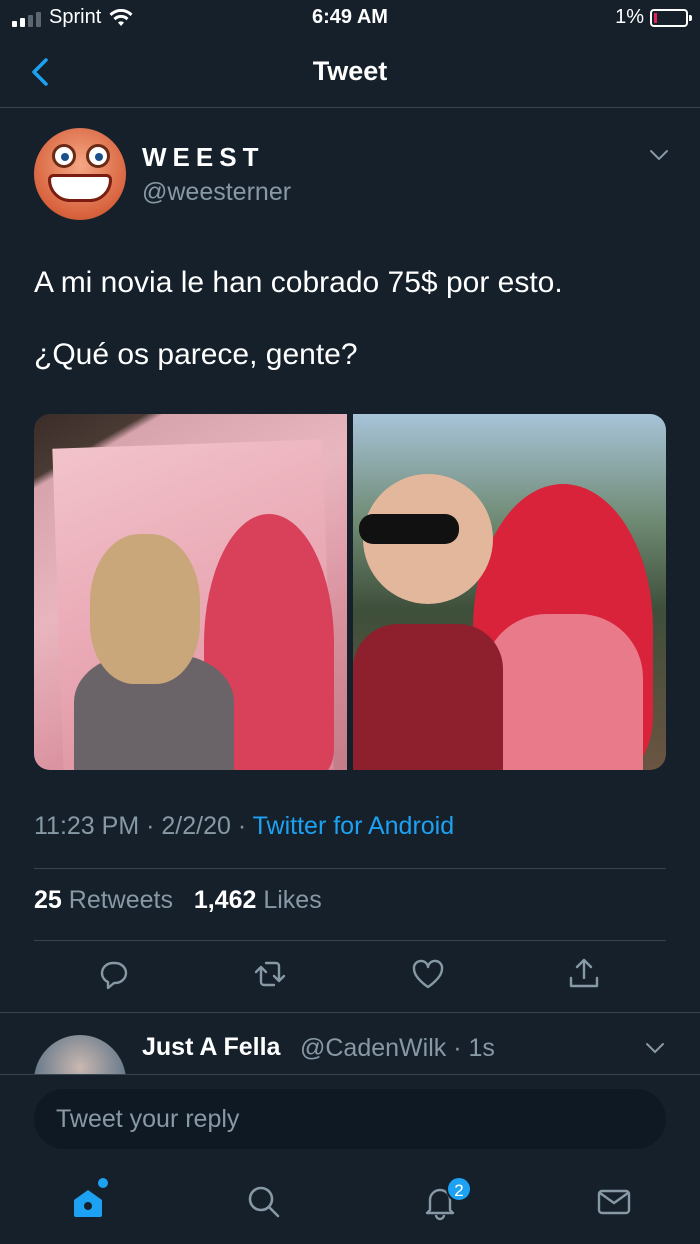  What do you see at coordinates (211, 1047) in the screenshot?
I see `reply-author-name: Just A Fella` at bounding box center [211, 1047].